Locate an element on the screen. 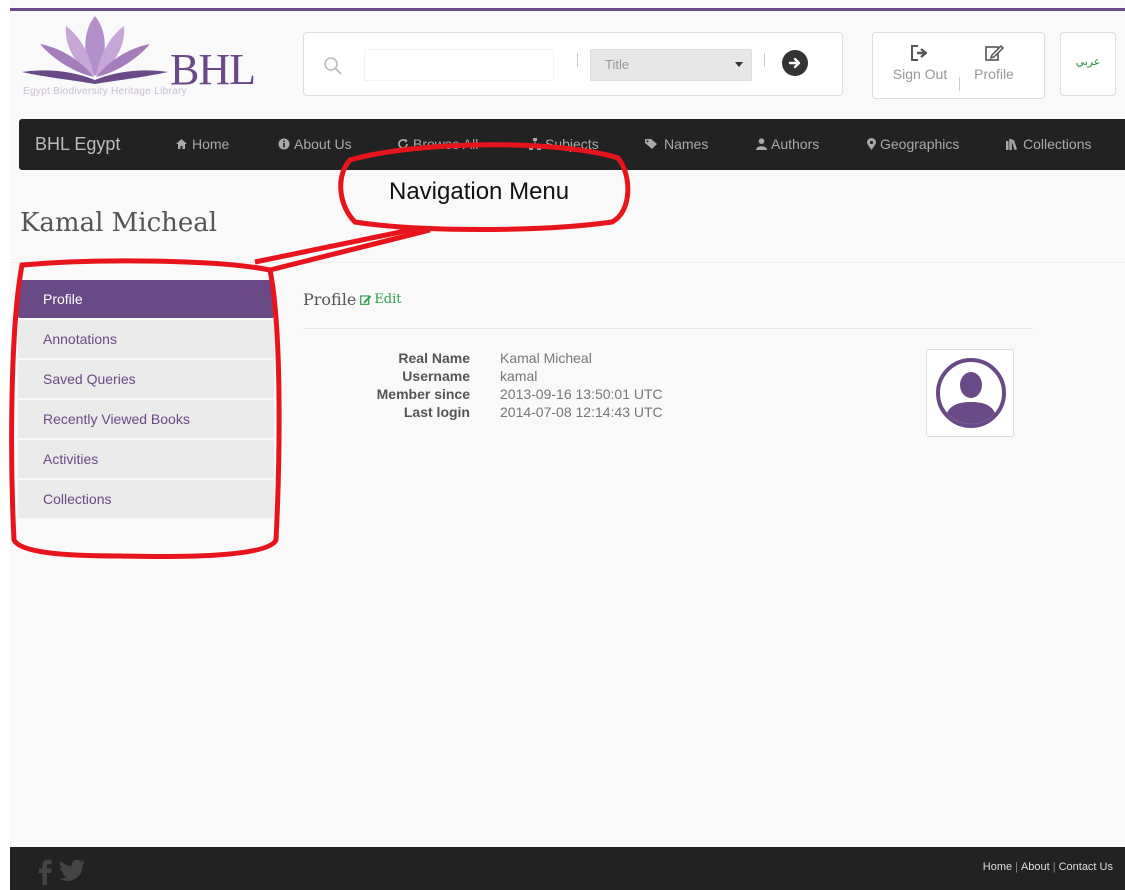 The image size is (1125, 890). nav-item-label: Subjects is located at coordinates (572, 144).